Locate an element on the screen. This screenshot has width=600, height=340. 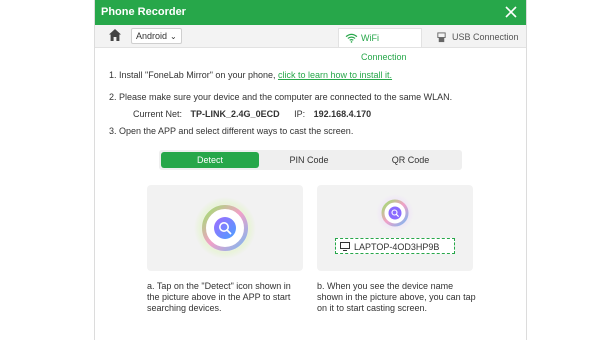
qr-code-button: QR Code is located at coordinates (410, 160).